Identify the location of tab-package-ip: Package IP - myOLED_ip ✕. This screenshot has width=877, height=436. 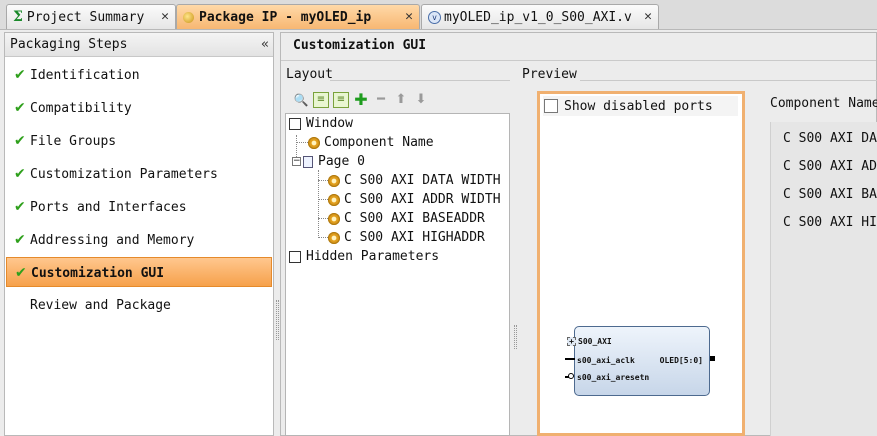
(298, 16).